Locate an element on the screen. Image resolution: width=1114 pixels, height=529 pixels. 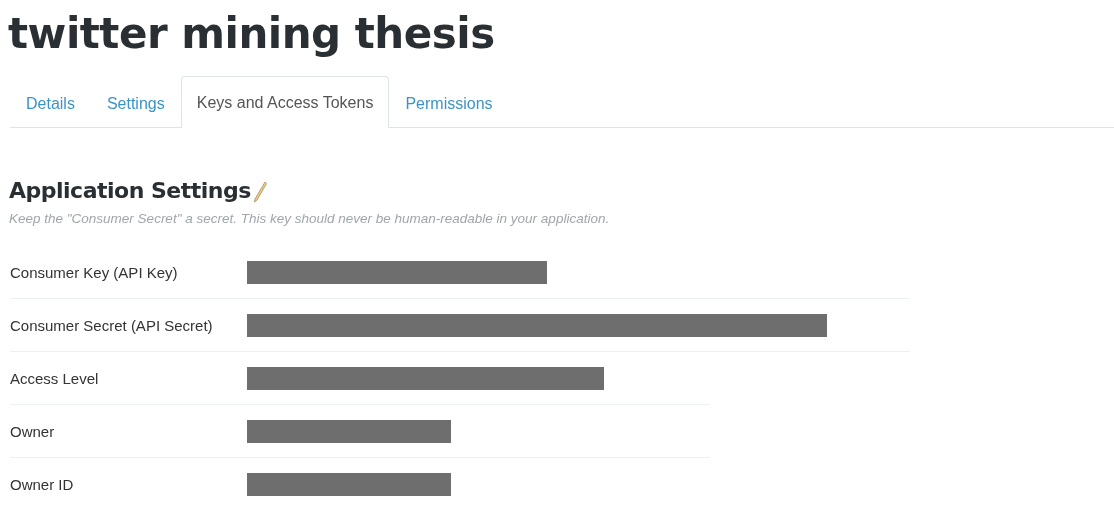
field-label: Consumer Key (API Key) is located at coordinates (94, 272).